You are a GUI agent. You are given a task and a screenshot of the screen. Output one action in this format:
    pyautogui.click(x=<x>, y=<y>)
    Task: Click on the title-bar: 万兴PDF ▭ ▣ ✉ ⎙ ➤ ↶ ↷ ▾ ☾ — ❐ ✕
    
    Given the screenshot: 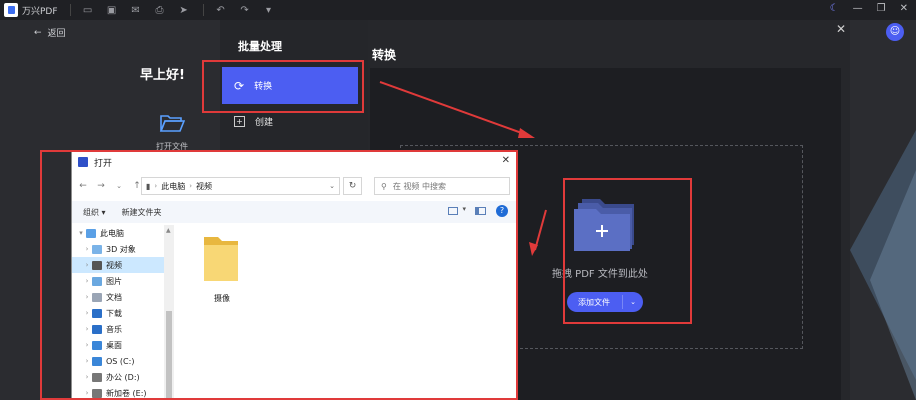 What is the action you would take?
    pyautogui.click(x=458, y=10)
    